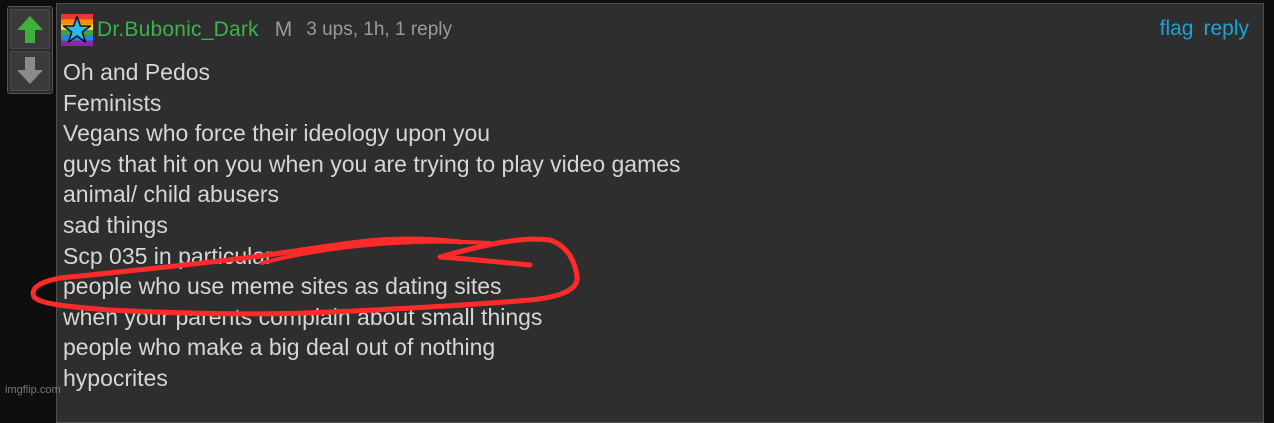  What do you see at coordinates (115, 377) in the screenshot?
I see `comment-line: hypocrites` at bounding box center [115, 377].